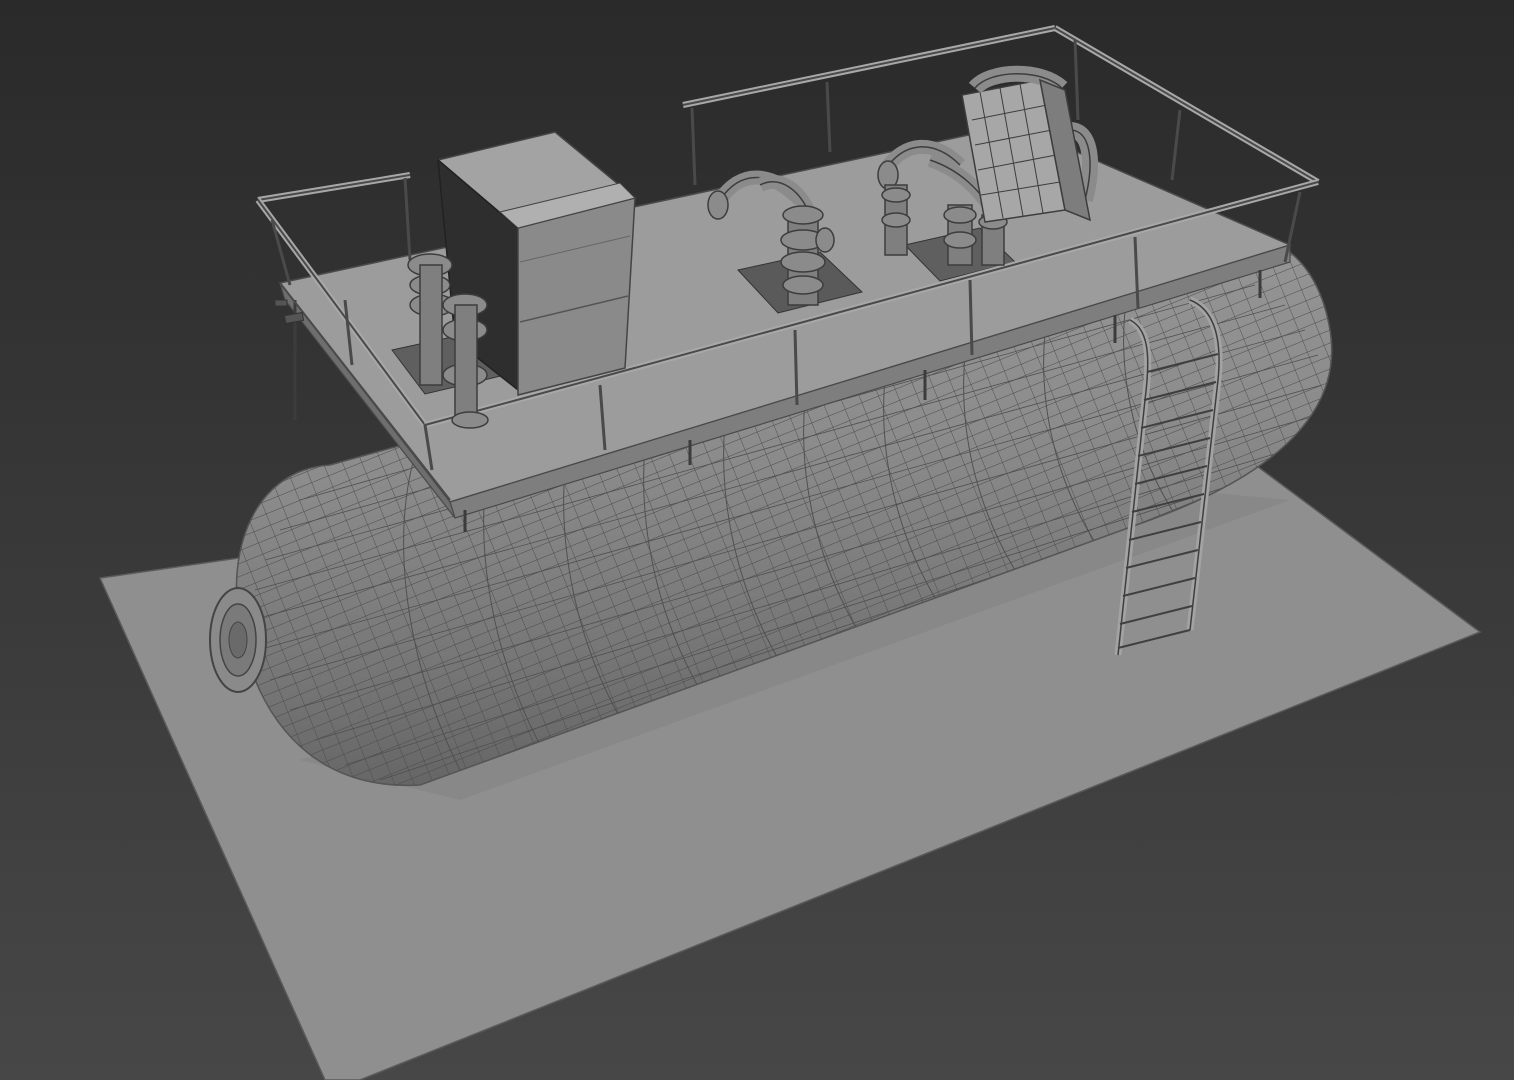 This screenshot has height=1080, width=1514. I want to click on end-flange, so click(238, 640).